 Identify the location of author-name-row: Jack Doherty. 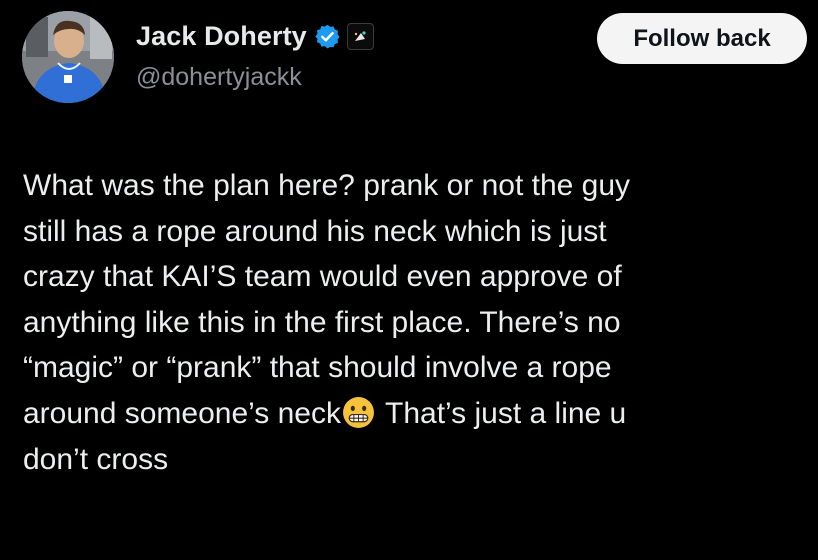
(255, 36).